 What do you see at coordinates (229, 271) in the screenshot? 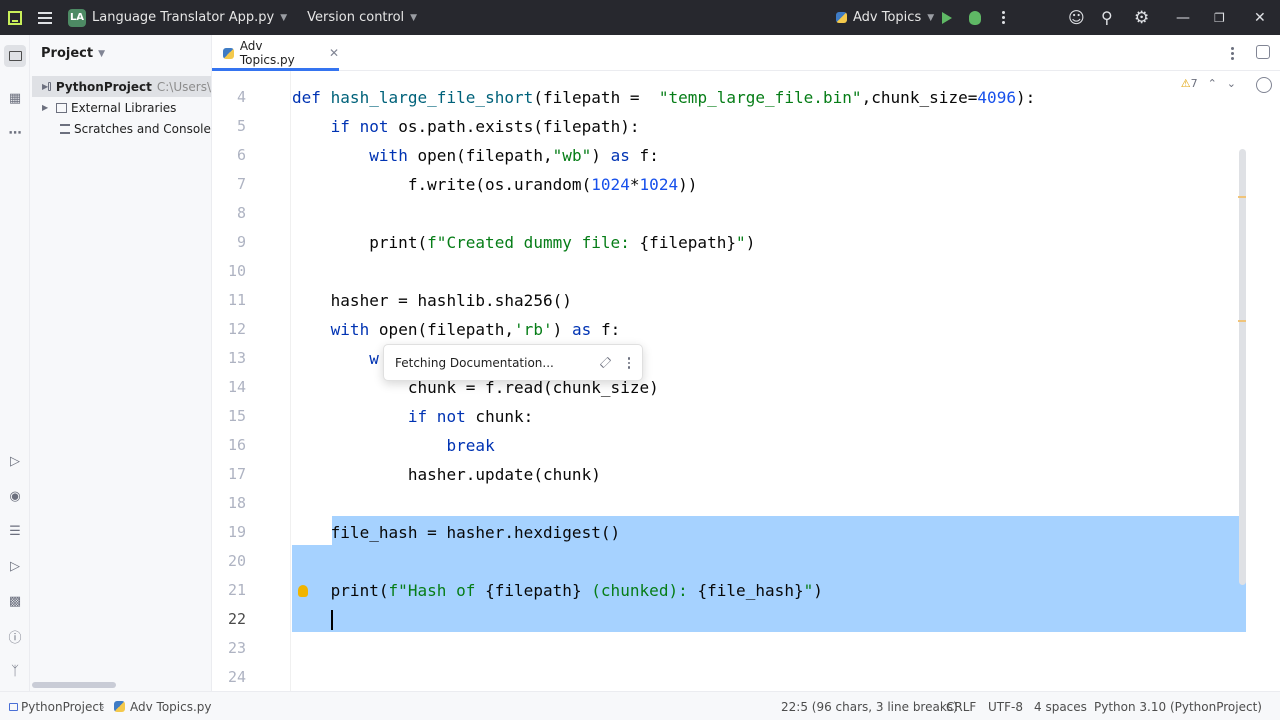
I see `line-number: 10` at bounding box center [229, 271].